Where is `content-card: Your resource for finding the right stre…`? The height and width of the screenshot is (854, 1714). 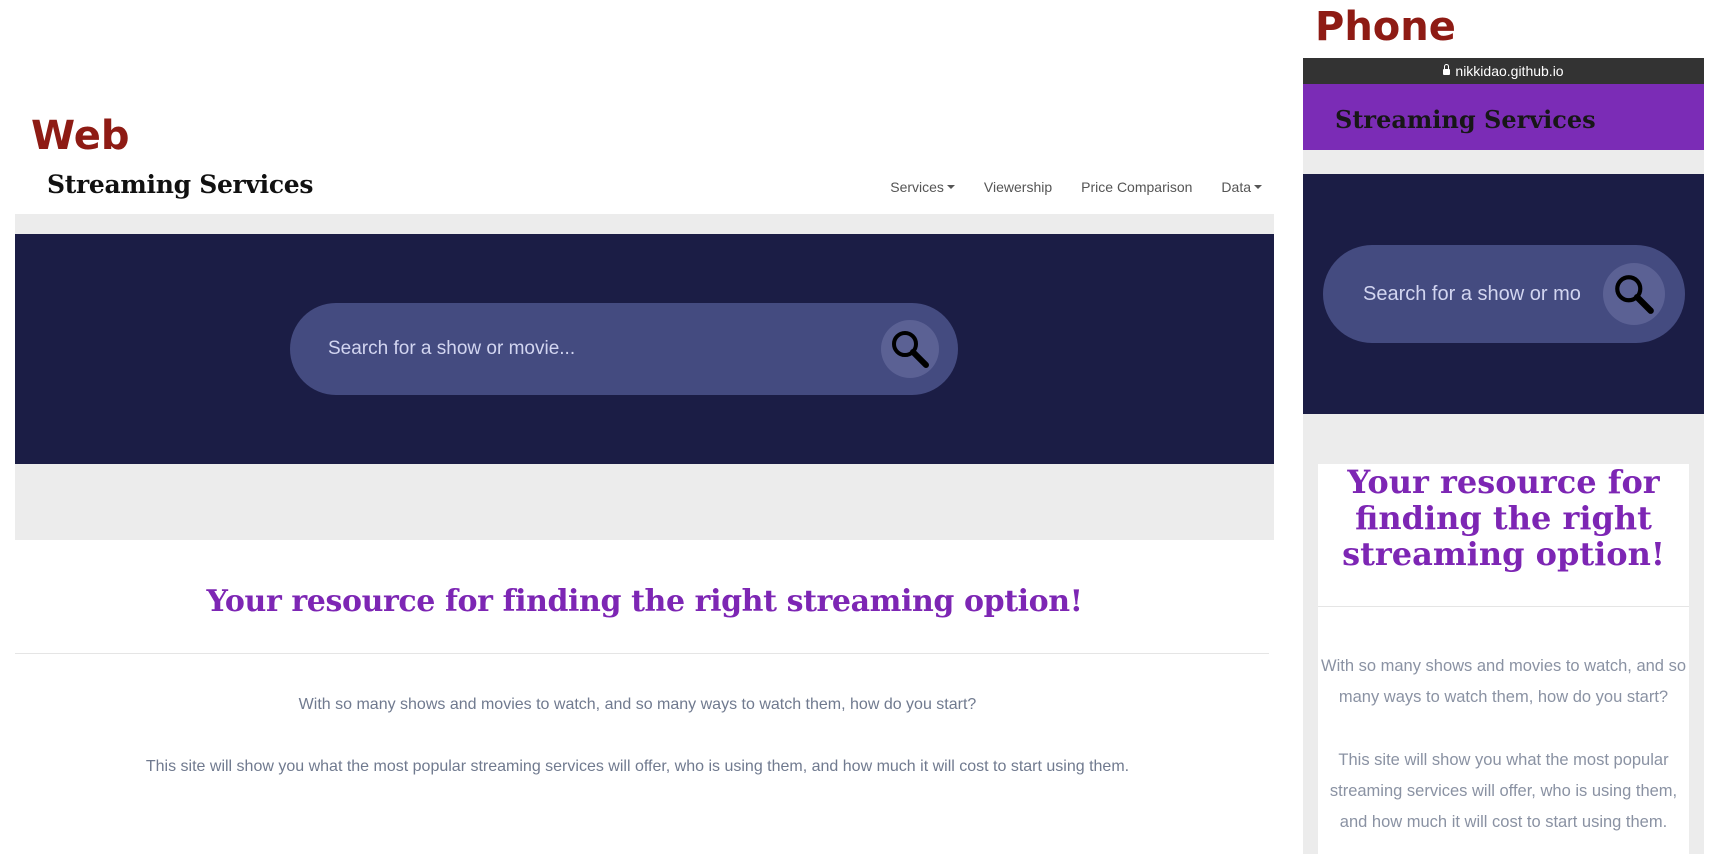
content-card: Your resource for finding the right stre… is located at coordinates (1503, 659).